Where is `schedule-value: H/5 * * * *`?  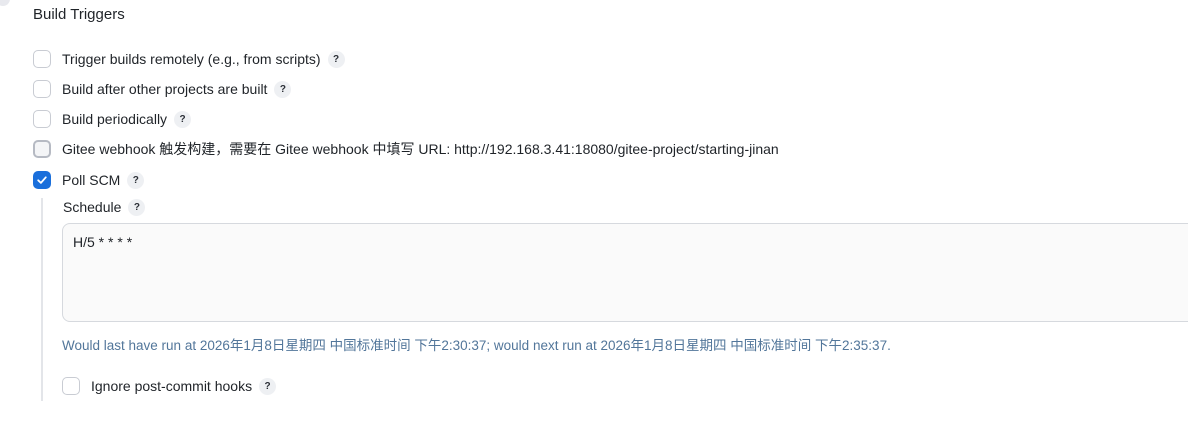
schedule-value: H/5 * * * * is located at coordinates (103, 242).